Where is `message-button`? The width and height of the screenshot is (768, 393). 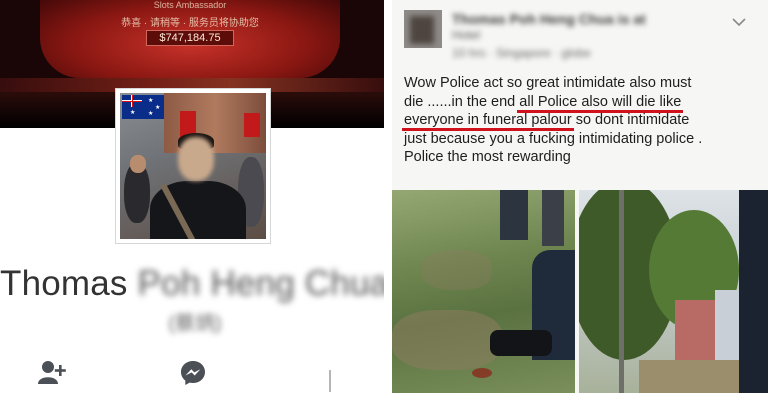 message-button is located at coordinates (193, 375).